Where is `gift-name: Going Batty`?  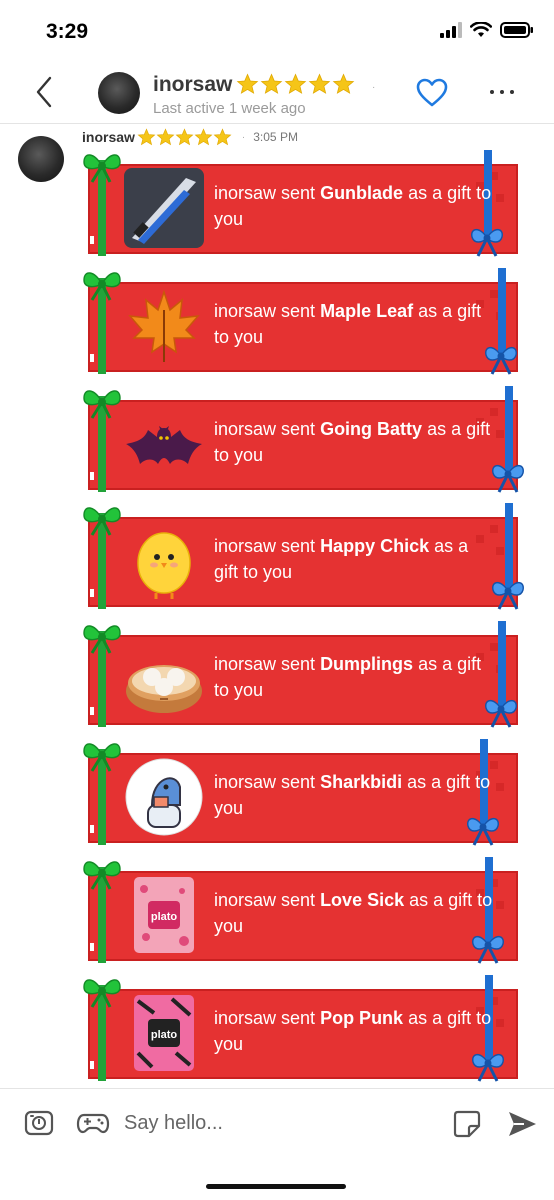 gift-name: Going Batty is located at coordinates (371, 429).